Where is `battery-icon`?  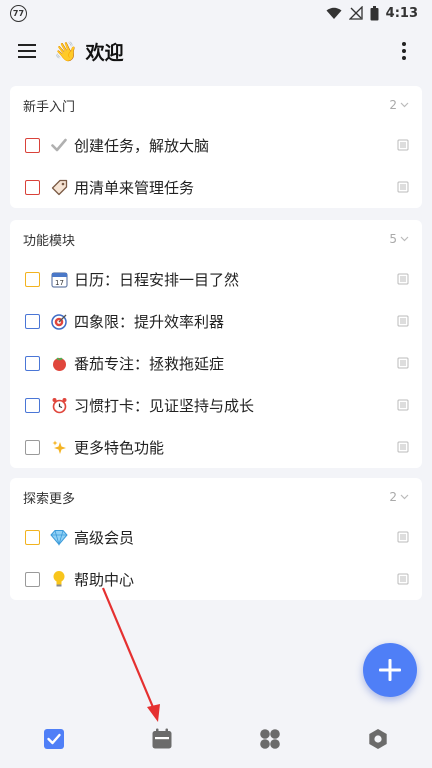 battery-icon is located at coordinates (374, 12).